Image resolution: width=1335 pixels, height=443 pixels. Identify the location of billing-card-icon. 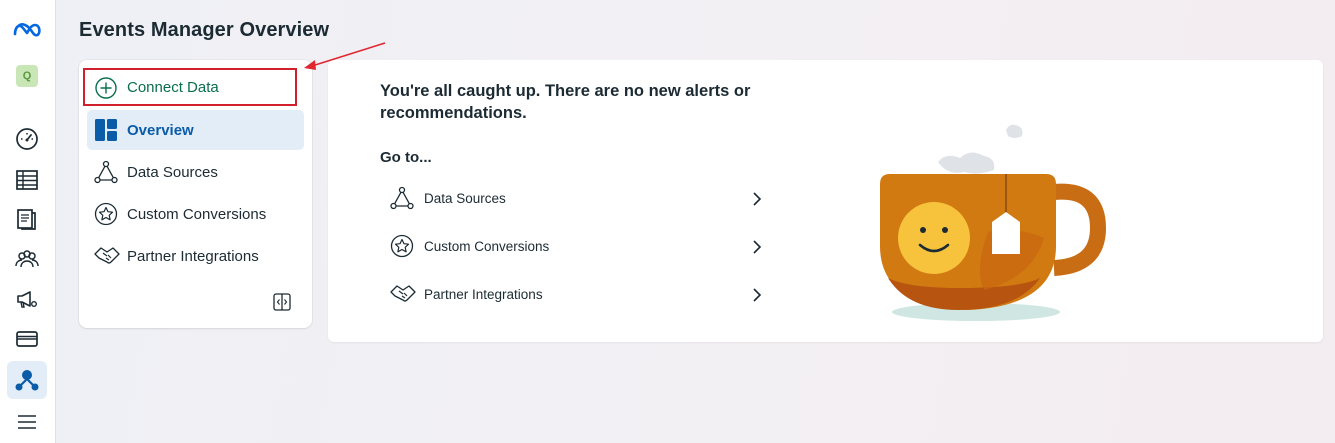
(27, 339).